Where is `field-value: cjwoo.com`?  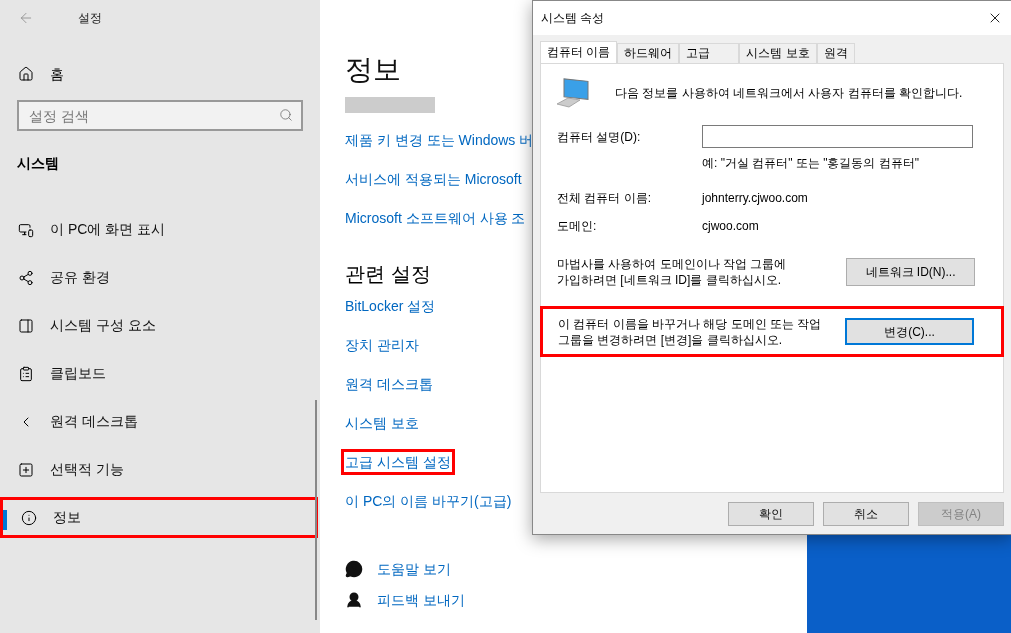 field-value: cjwoo.com is located at coordinates (730, 226).